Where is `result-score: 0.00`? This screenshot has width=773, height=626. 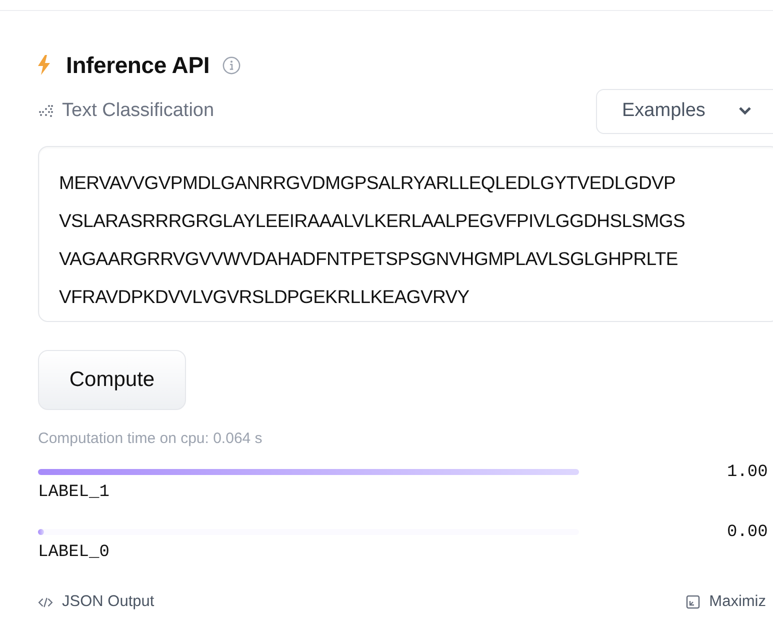
result-score: 0.00 is located at coordinates (748, 532).